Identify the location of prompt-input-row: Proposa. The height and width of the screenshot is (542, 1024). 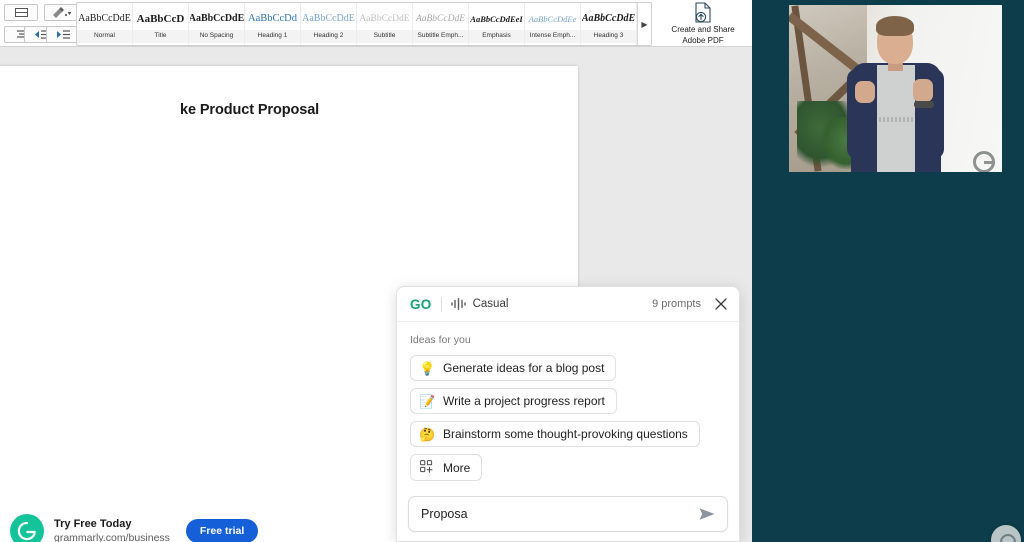
(568, 514).